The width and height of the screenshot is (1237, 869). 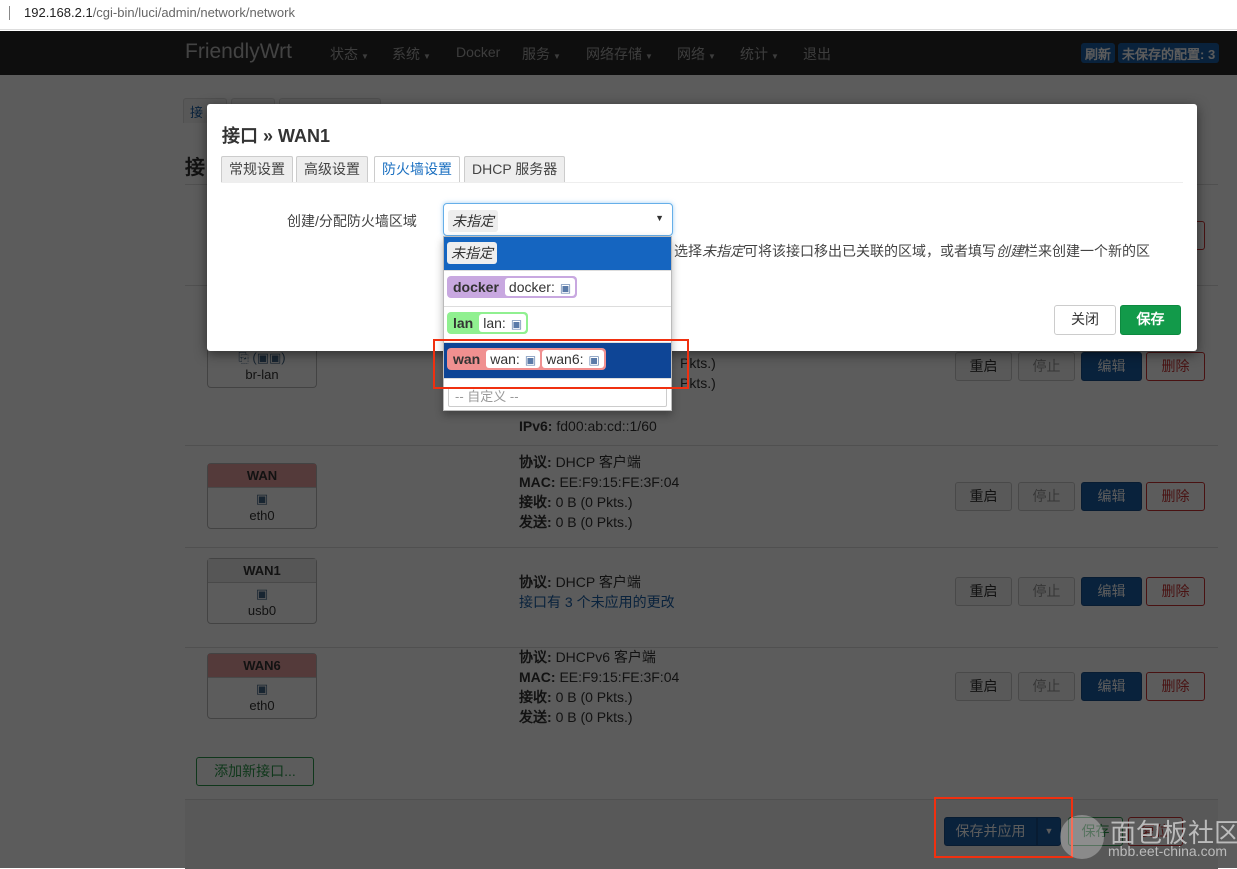 I want to click on info-line: IPv6: fd00:ab:cd::1/60, so click(x=588, y=426).